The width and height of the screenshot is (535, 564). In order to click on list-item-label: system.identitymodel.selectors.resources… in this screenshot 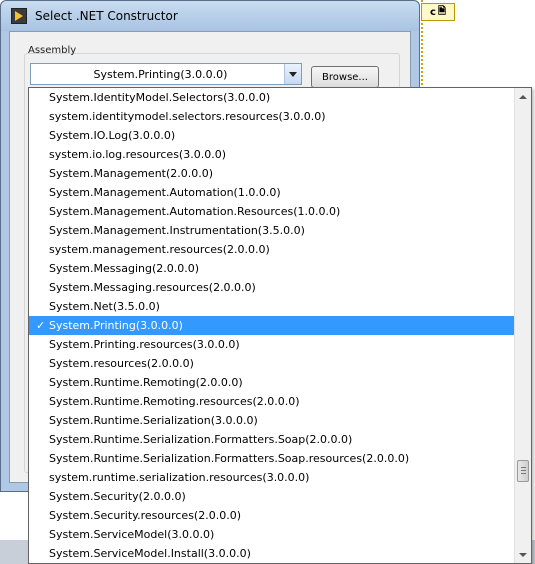, I will do `click(187, 116)`.